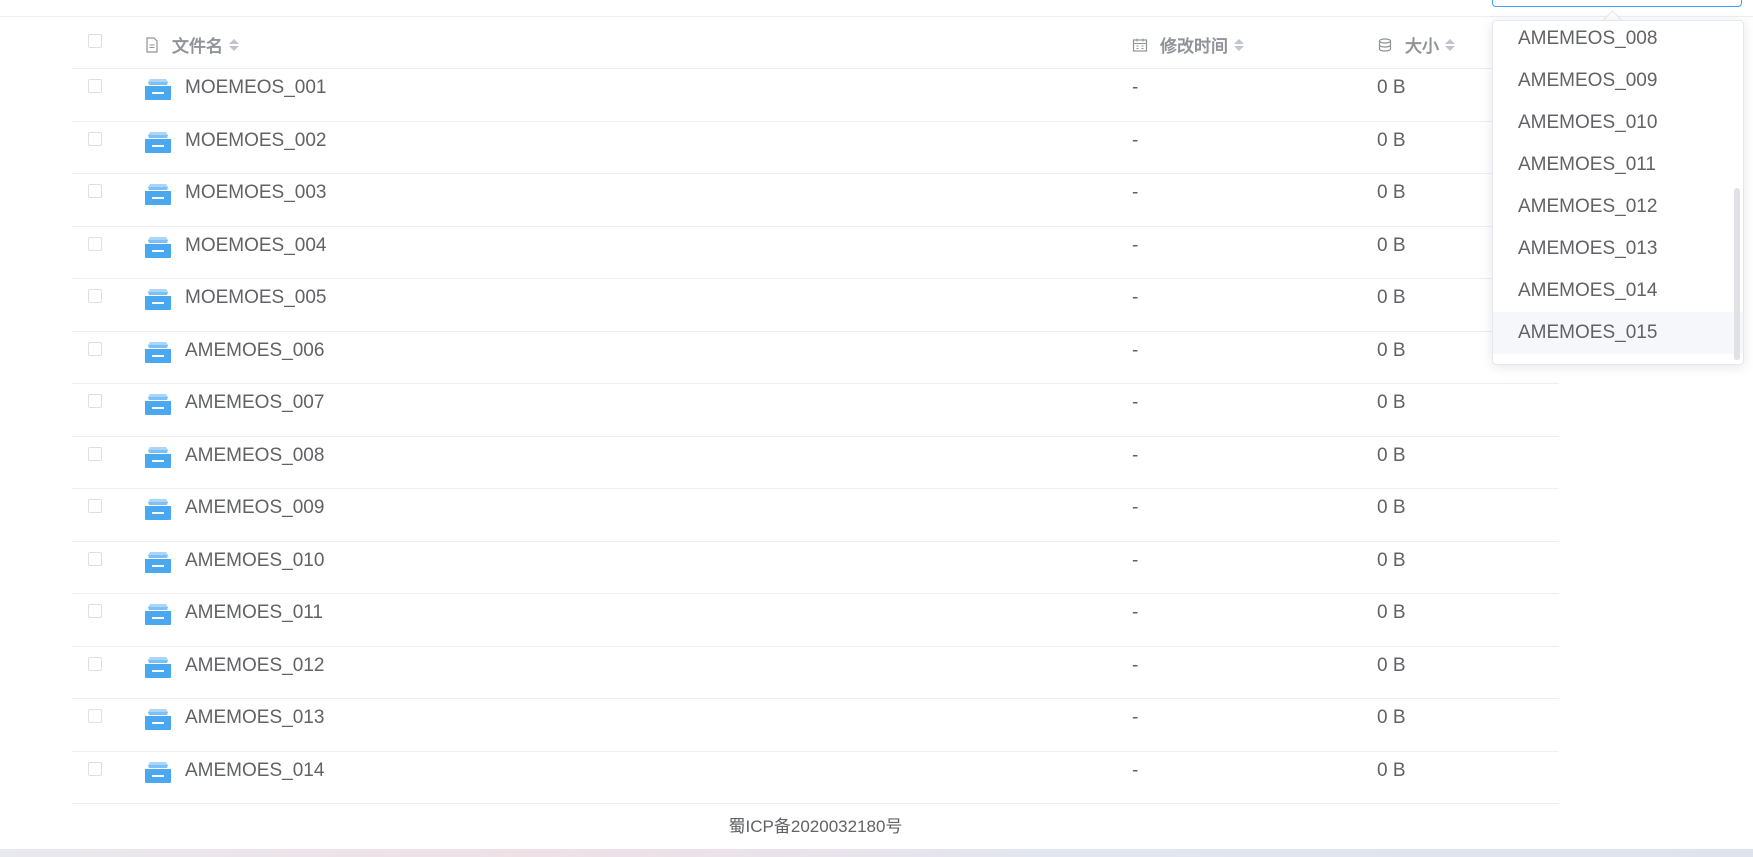  I want to click on dropdown-item: AMEMEOS_009, so click(1618, 81).